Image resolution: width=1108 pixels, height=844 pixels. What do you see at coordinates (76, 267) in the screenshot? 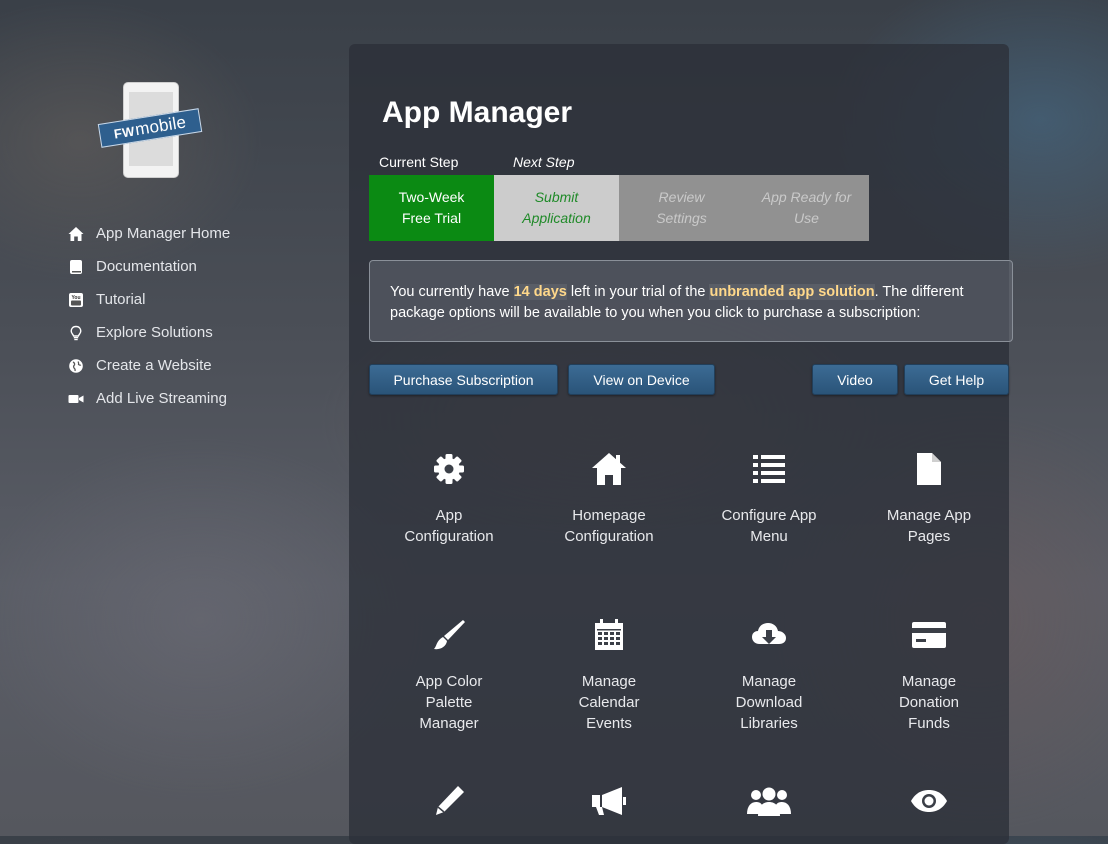
I see `book-icon` at bounding box center [76, 267].